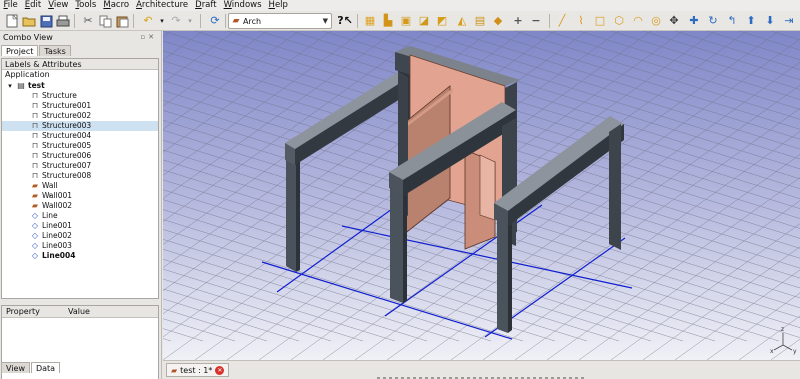 The height and width of the screenshot is (379, 800). I want to click on tree-document-label: test, so click(36, 85).